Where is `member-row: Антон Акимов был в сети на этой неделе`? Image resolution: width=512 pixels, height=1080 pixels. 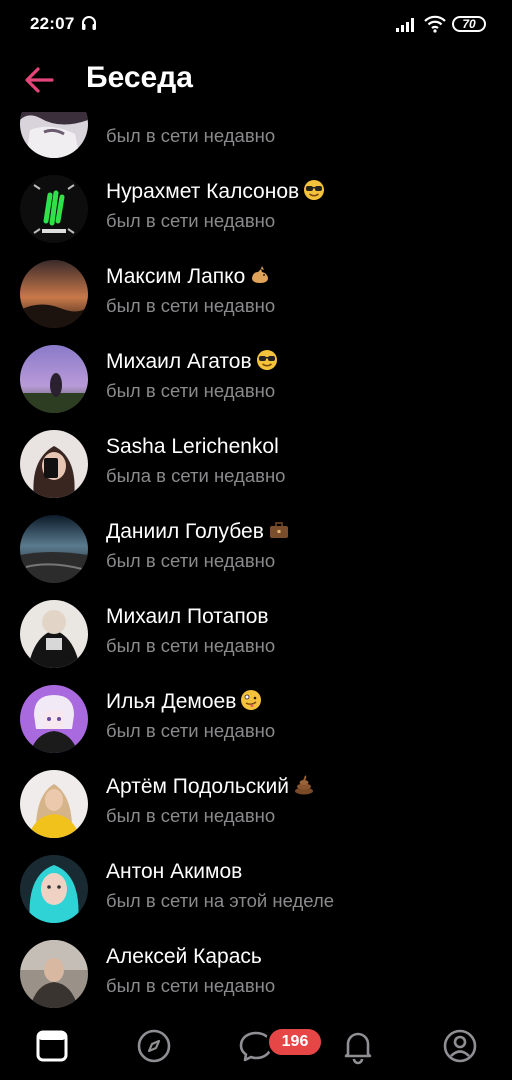 member-row: Антон Акимов был в сети на этой неделе is located at coordinates (256, 889).